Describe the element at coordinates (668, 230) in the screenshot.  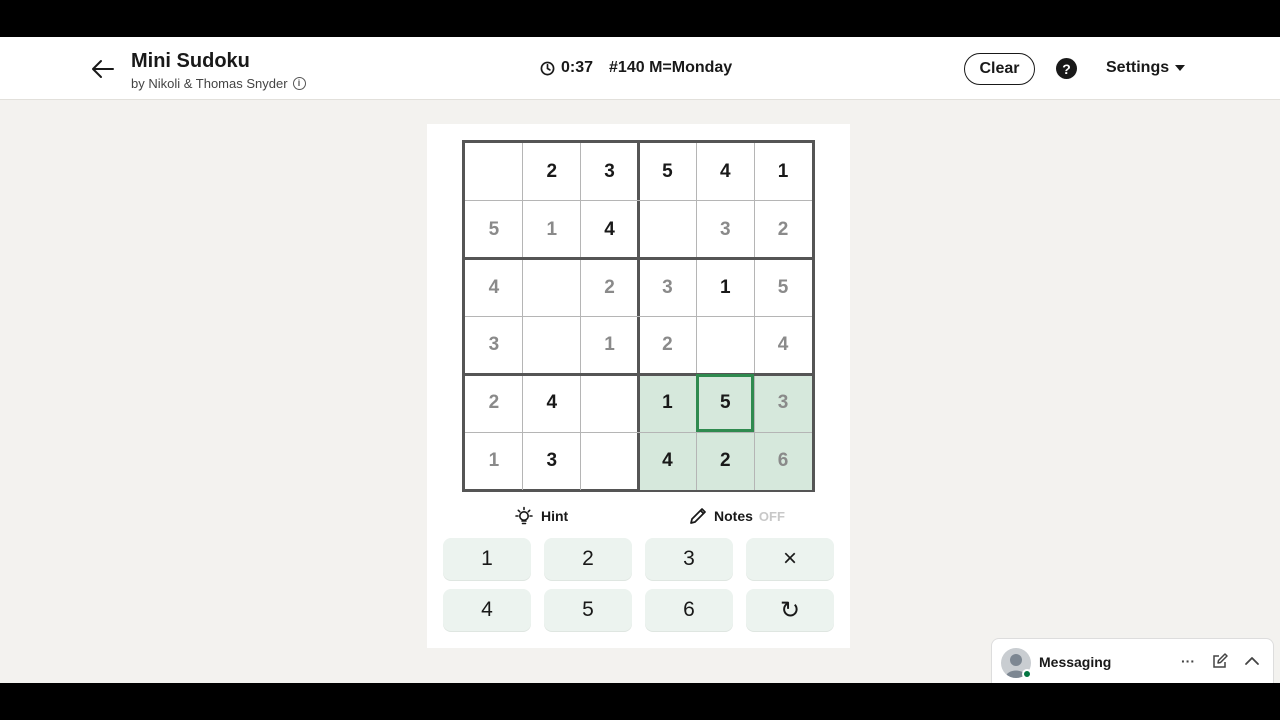
I see `sudoku-cell-r2-c4` at that location.